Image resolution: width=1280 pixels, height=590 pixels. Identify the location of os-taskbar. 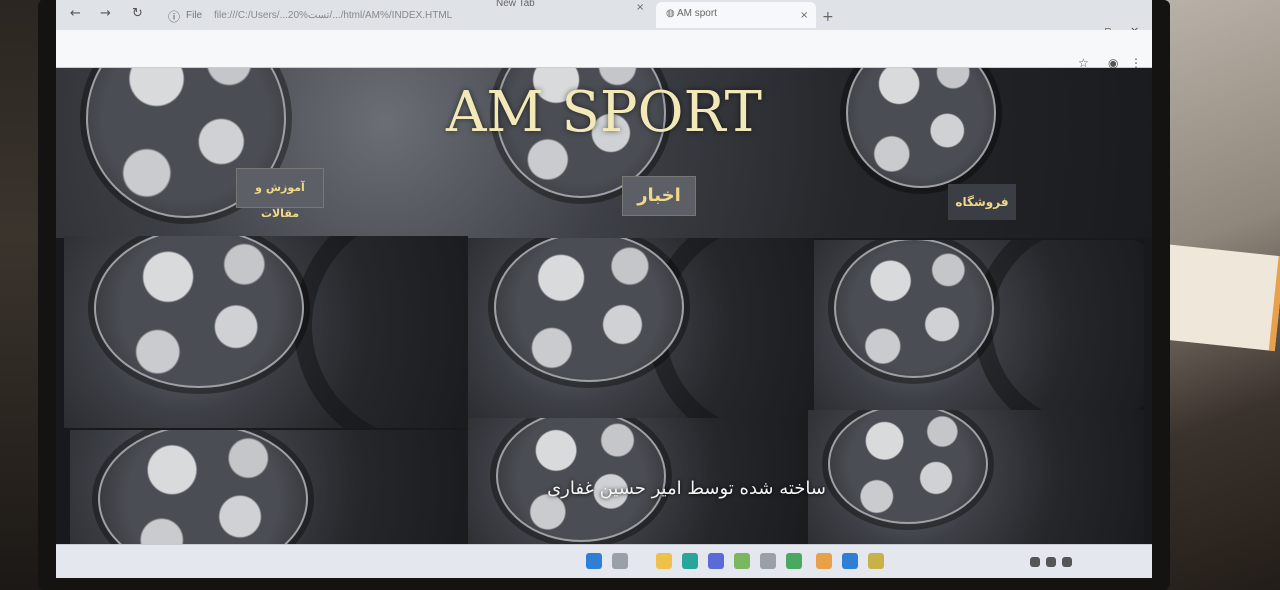
(604, 561).